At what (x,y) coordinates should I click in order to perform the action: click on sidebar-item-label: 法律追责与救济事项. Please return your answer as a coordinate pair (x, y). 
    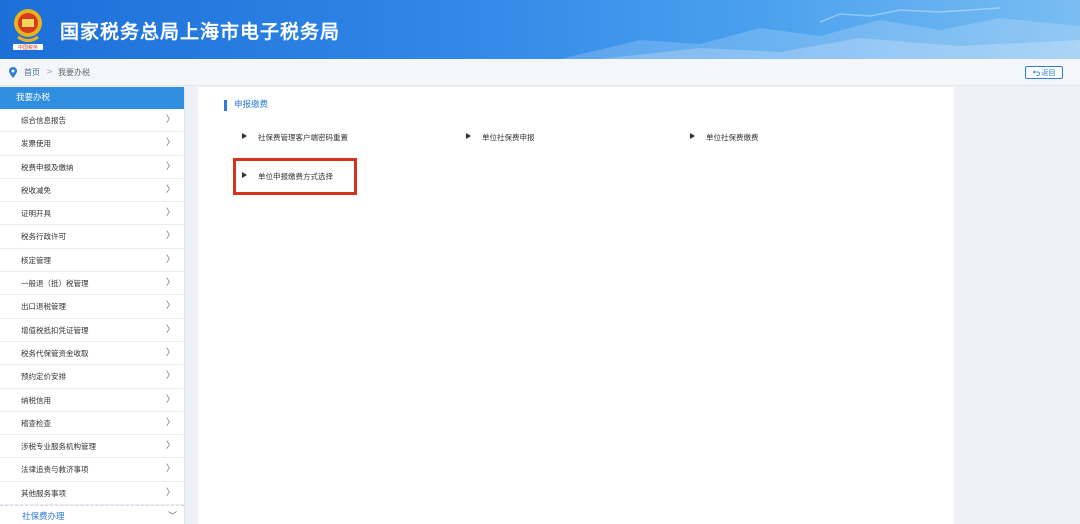
    Looking at the image, I should click on (55, 470).